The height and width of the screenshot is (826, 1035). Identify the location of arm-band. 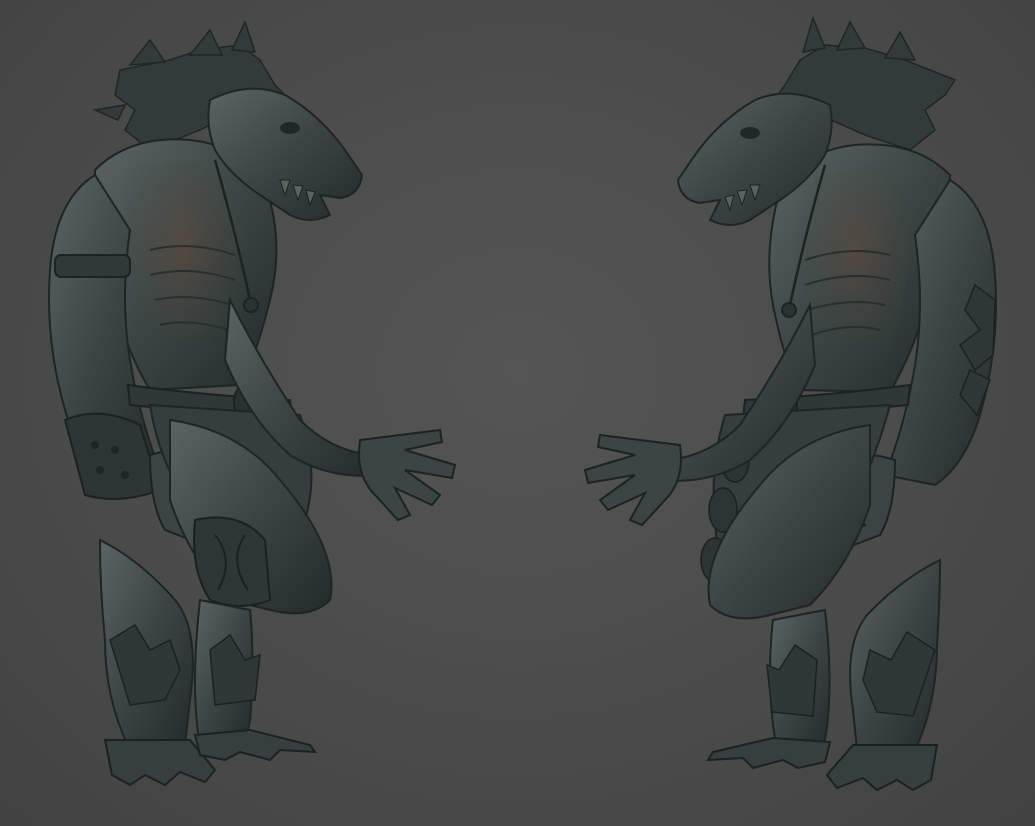
(92, 266).